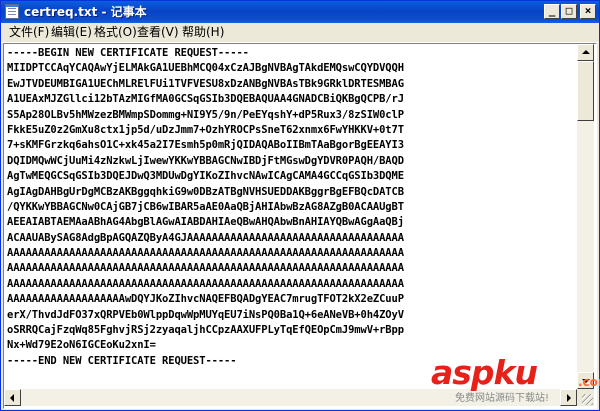 The width and height of the screenshot is (600, 411). I want to click on menu-file: 文件(F), so click(29, 32).